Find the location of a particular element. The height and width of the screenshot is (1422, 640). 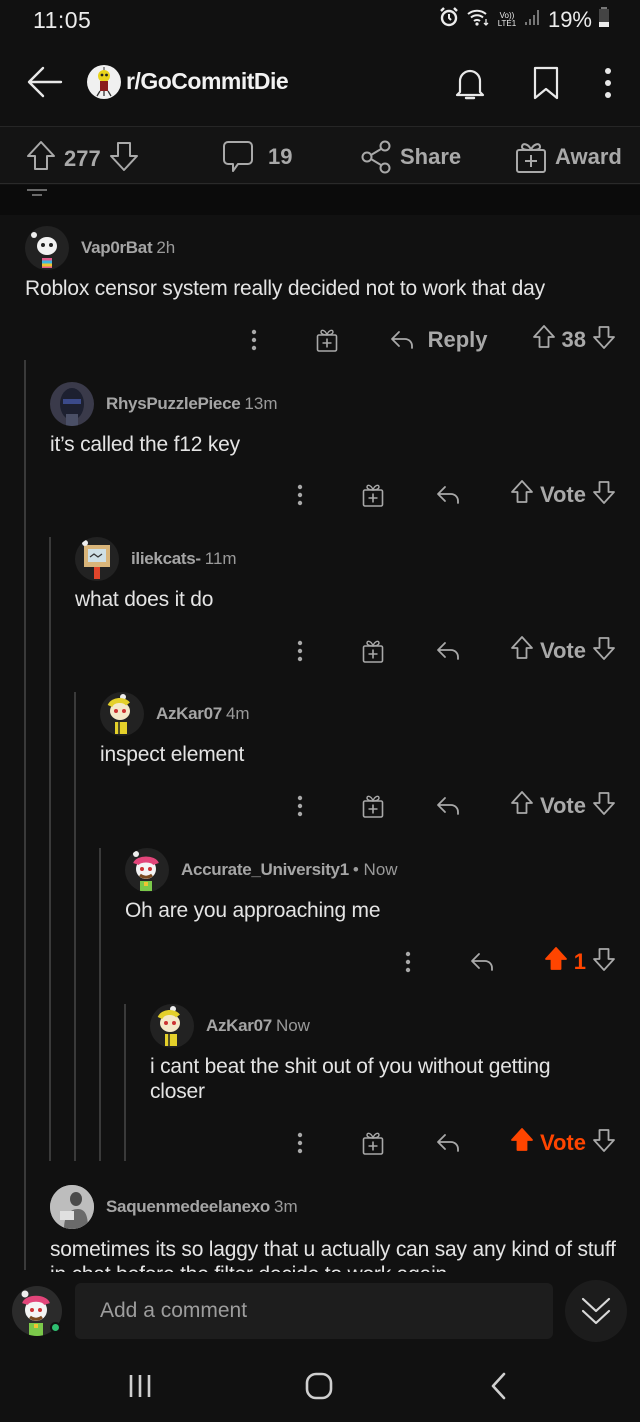

wifi-icon is located at coordinates (478, 19).